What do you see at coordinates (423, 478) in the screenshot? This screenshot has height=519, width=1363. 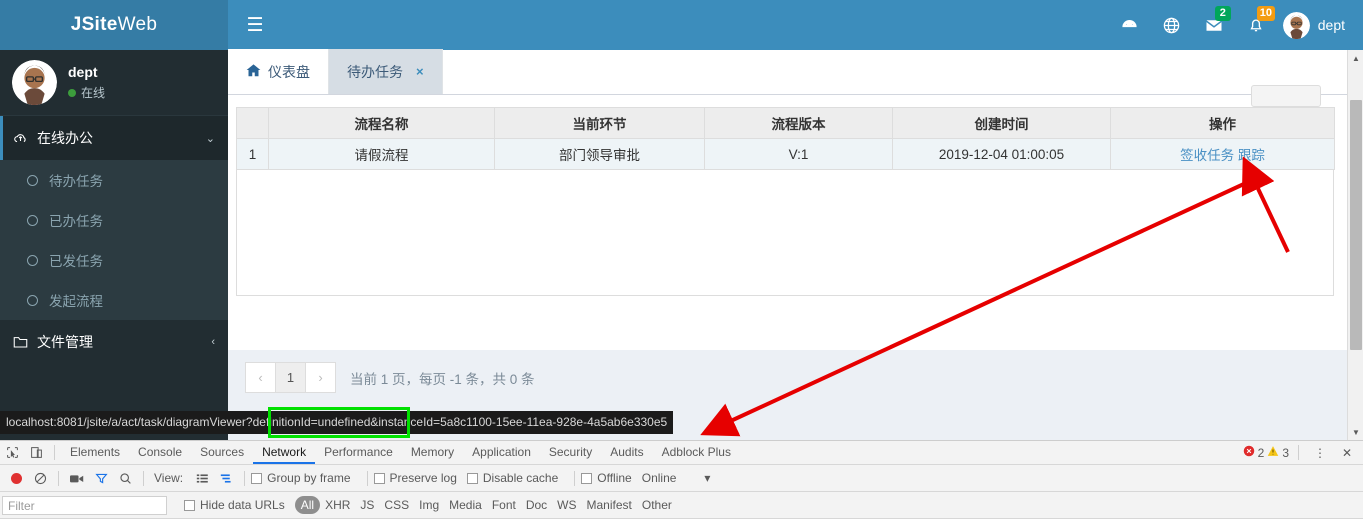 I see `preserve-log-label: Preserve log` at bounding box center [423, 478].